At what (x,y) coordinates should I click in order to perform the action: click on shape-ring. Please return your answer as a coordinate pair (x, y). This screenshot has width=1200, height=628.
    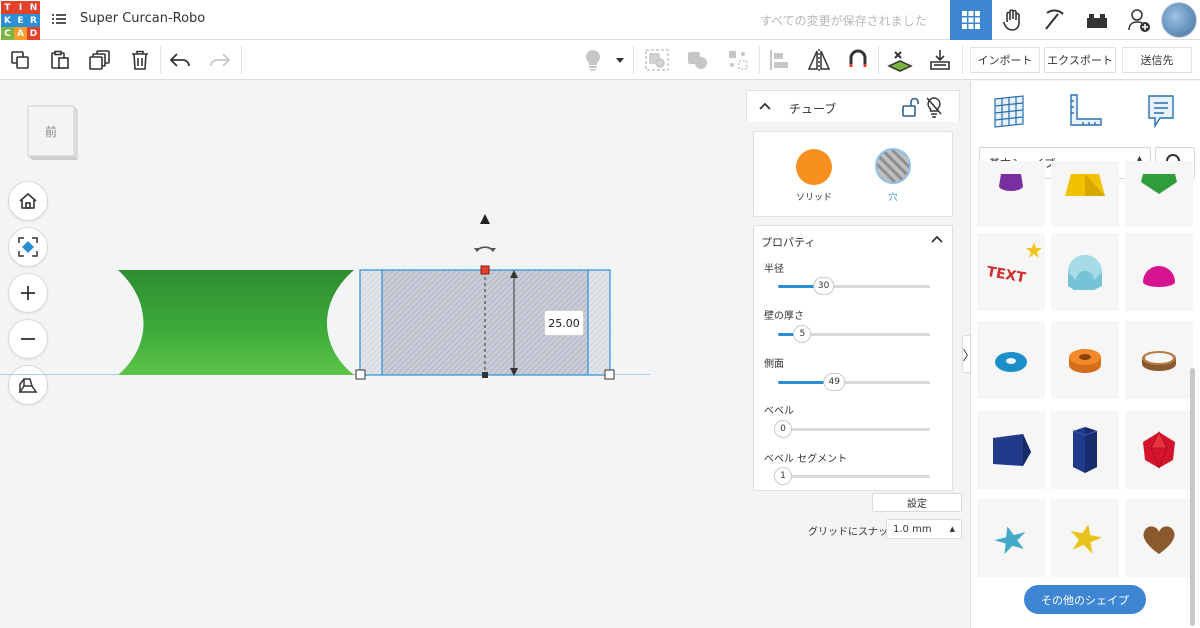
    Looking at the image, I should click on (1159, 360).